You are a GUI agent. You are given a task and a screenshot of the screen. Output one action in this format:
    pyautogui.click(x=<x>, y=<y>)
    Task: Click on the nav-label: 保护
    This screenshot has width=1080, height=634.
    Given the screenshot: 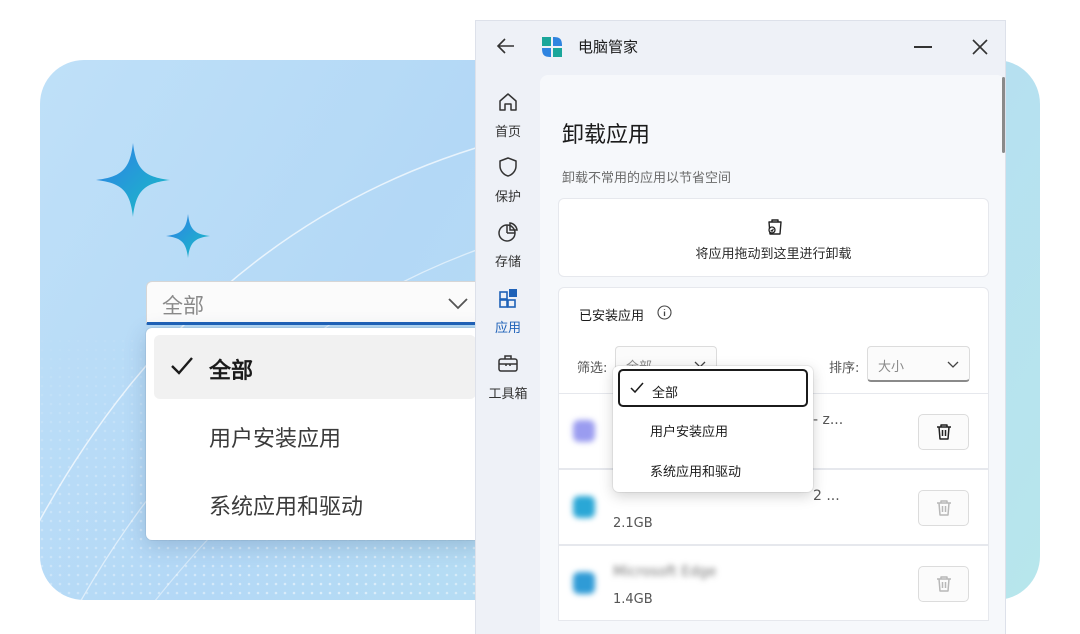 What is the action you would take?
    pyautogui.click(x=507, y=197)
    